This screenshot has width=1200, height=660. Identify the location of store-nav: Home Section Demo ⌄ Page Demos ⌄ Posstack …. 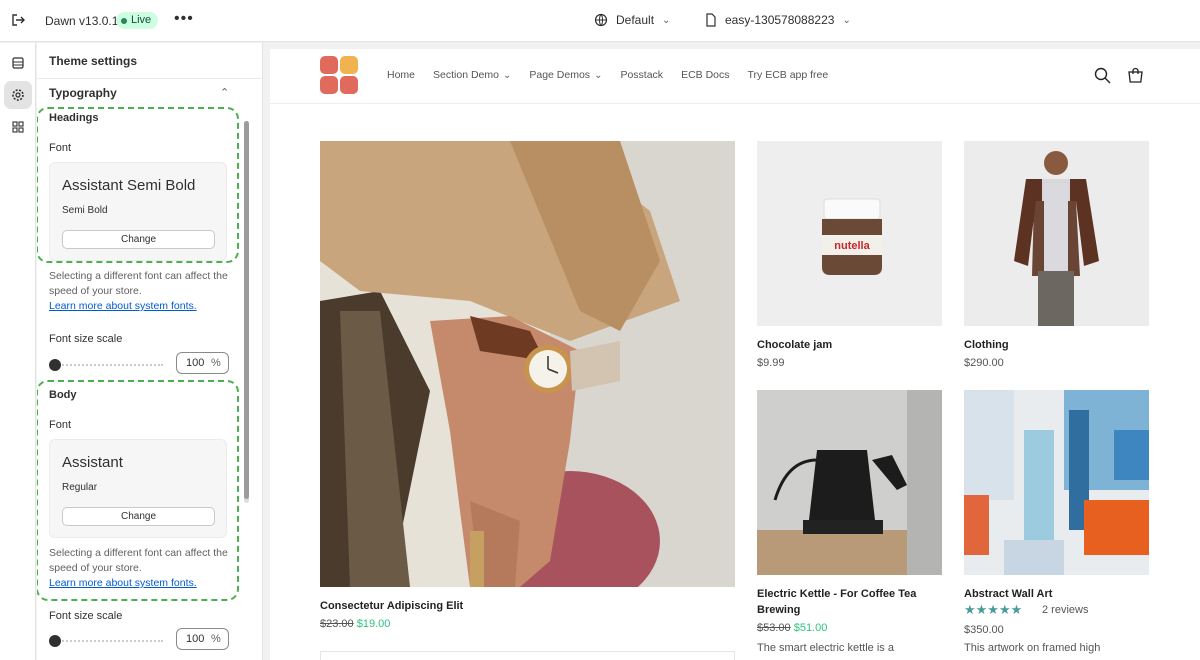
(607, 75).